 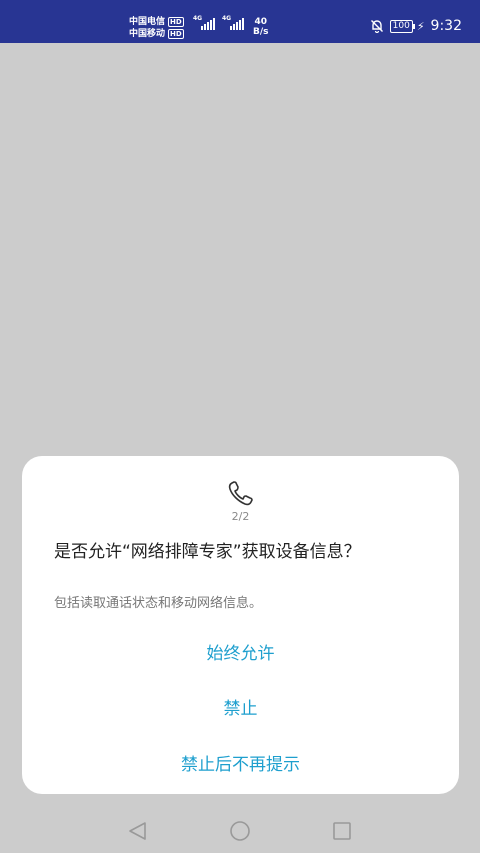 What do you see at coordinates (233, 22) in the screenshot?
I see `signal-2-icon: 4G` at bounding box center [233, 22].